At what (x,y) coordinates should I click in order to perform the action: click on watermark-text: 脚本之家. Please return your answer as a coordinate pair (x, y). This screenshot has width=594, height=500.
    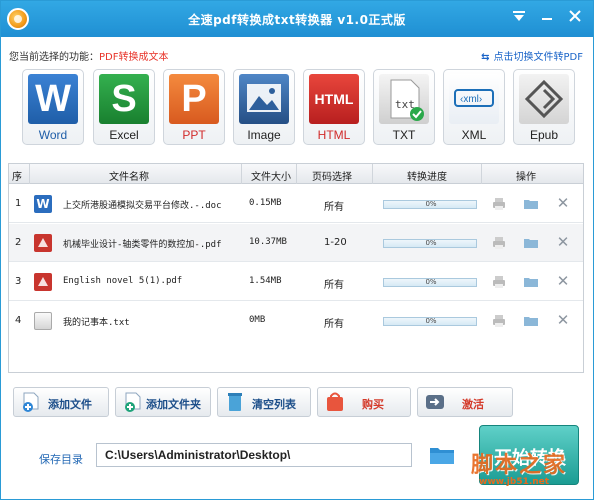
    Looking at the image, I should click on (519, 465).